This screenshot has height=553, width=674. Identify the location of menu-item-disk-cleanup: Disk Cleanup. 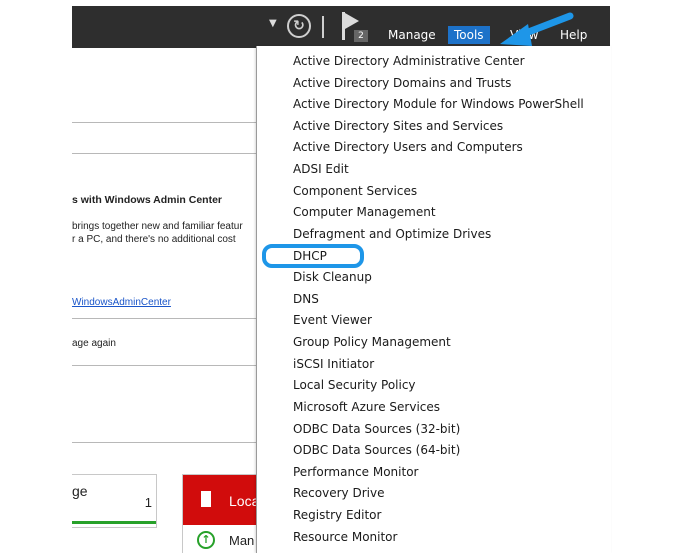
(332, 277).